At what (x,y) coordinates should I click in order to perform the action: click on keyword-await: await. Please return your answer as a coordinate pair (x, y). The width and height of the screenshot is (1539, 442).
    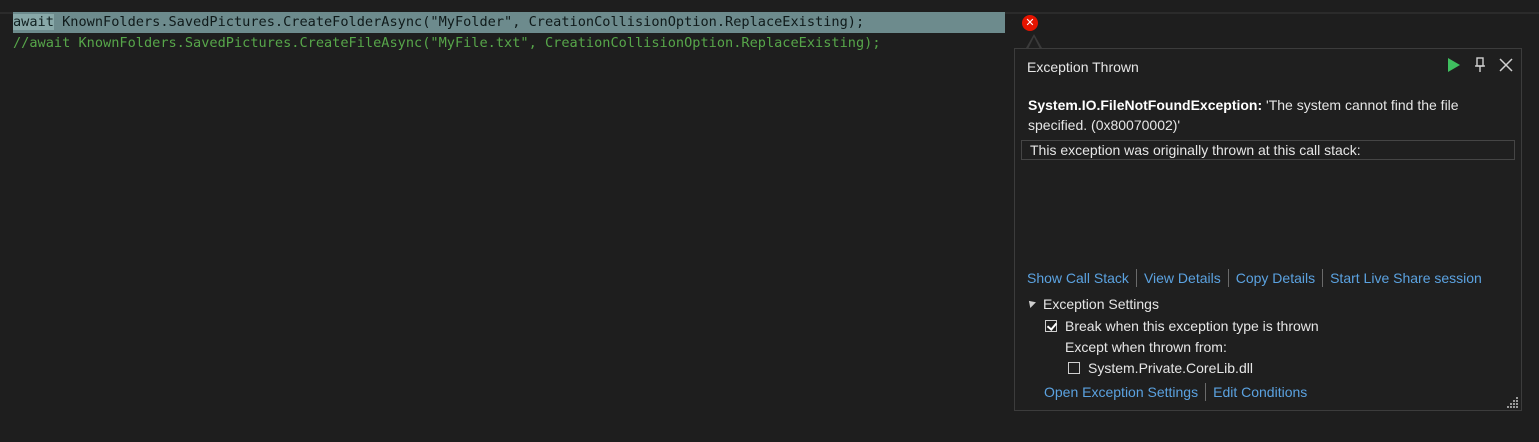
    Looking at the image, I should click on (33, 22).